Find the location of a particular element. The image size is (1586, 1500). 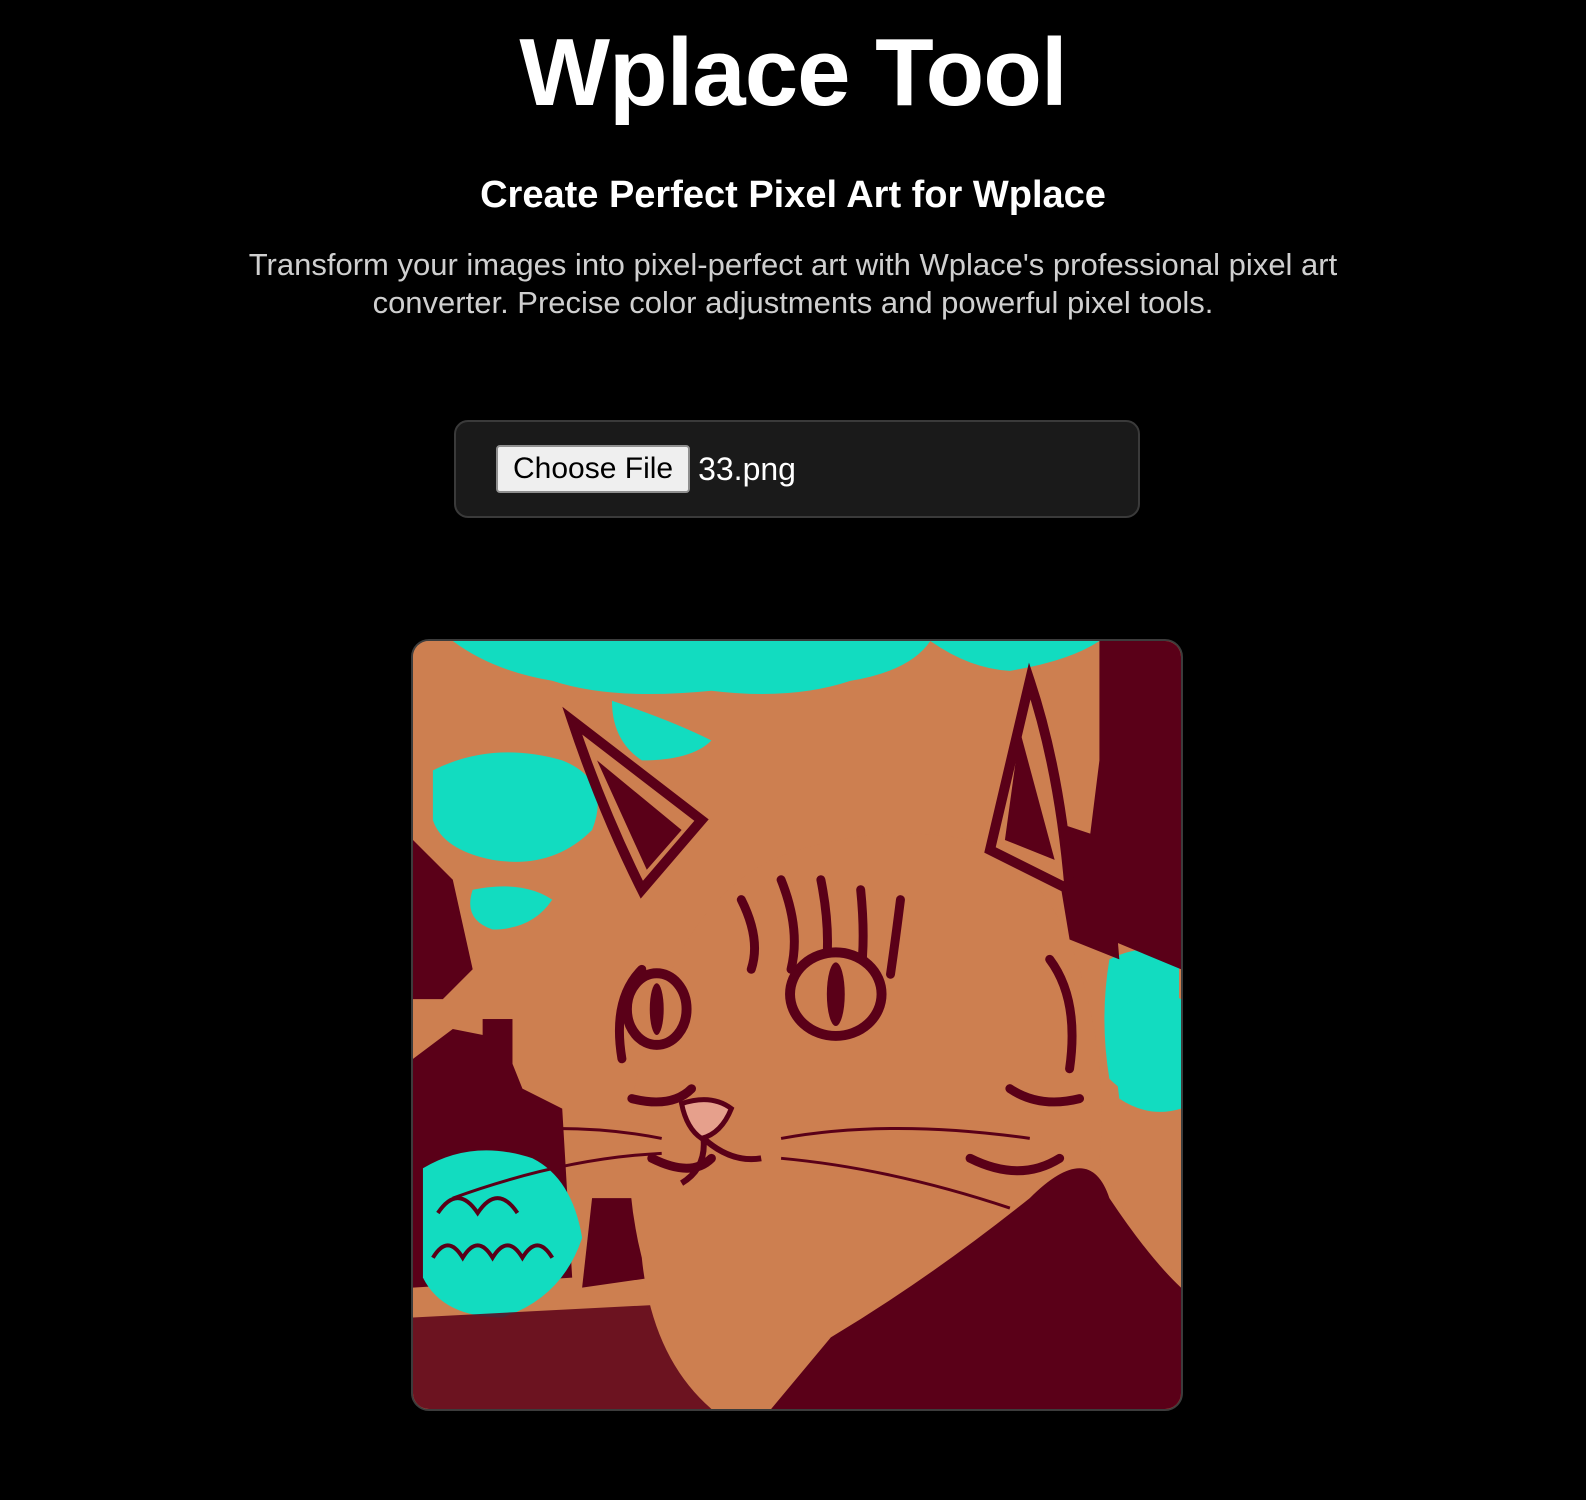

selected-file-name: 33.png is located at coordinates (747, 468).